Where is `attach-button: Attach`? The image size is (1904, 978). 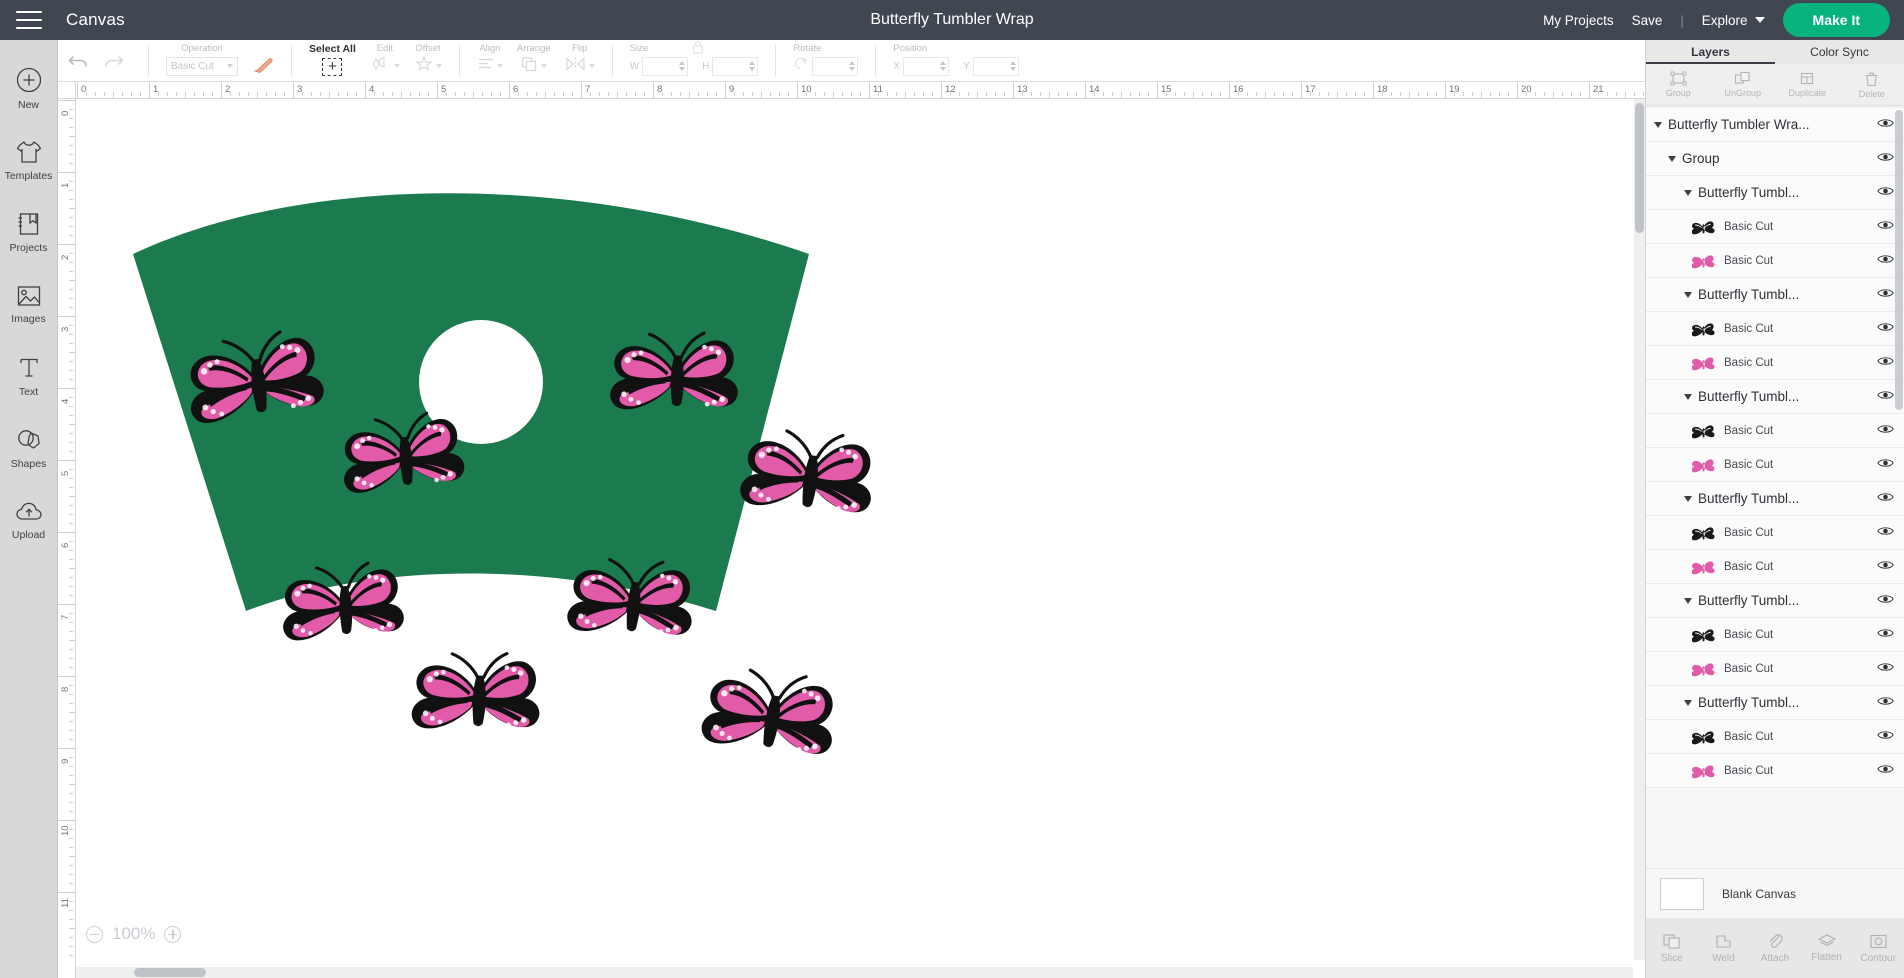
attach-button: Attach is located at coordinates (1775, 948).